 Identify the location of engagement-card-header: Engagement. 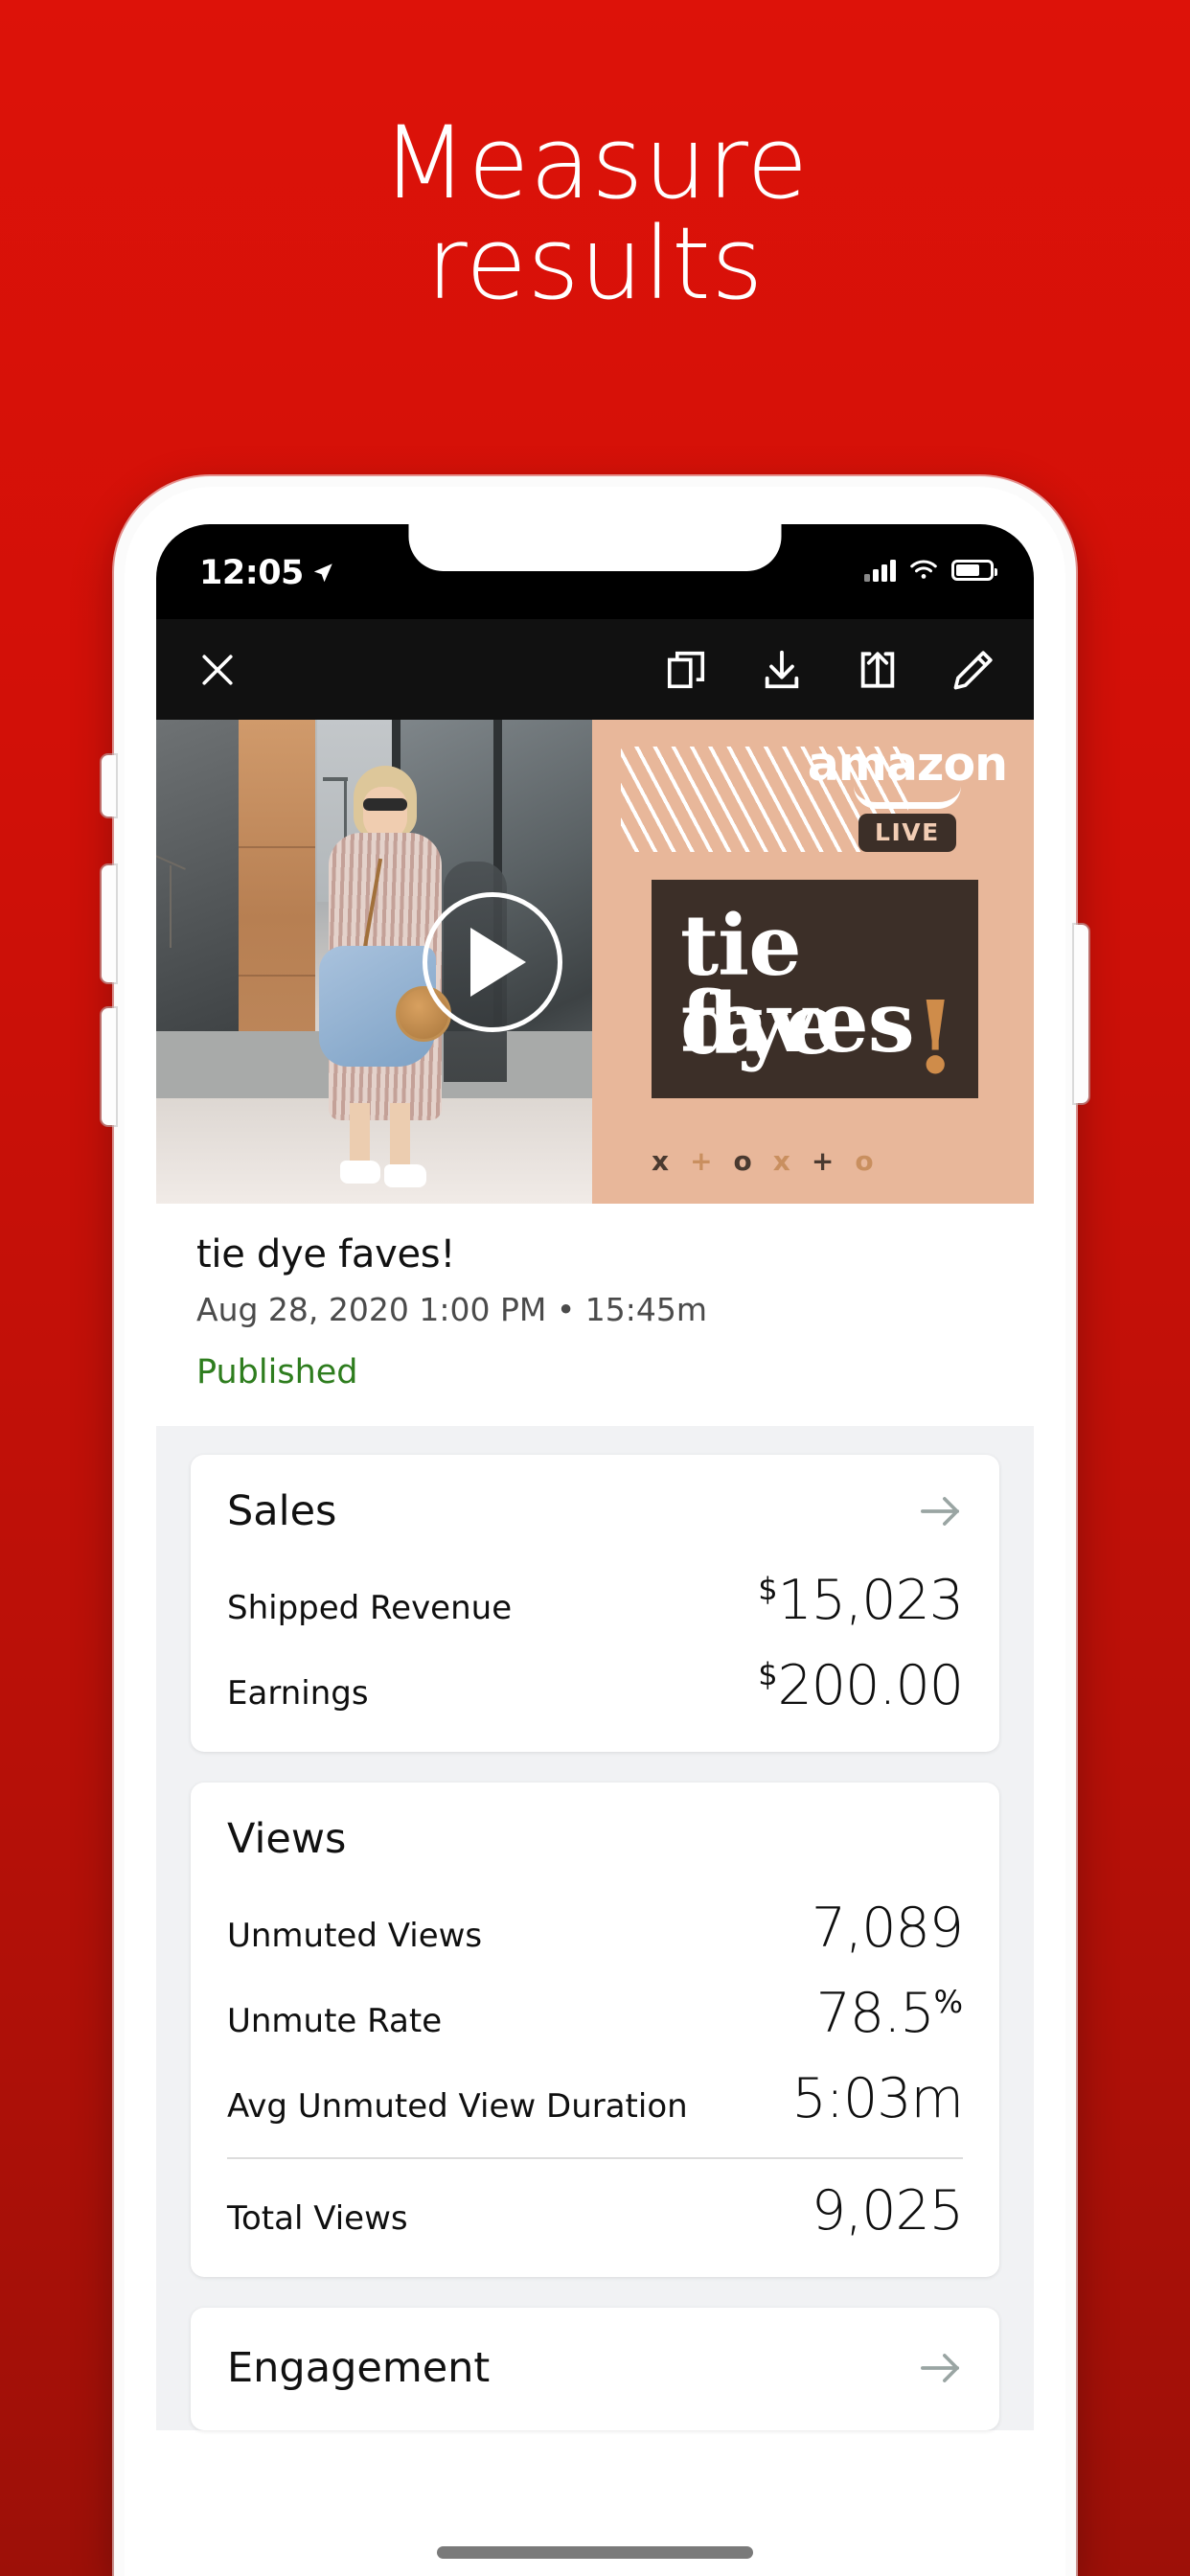
(595, 2368).